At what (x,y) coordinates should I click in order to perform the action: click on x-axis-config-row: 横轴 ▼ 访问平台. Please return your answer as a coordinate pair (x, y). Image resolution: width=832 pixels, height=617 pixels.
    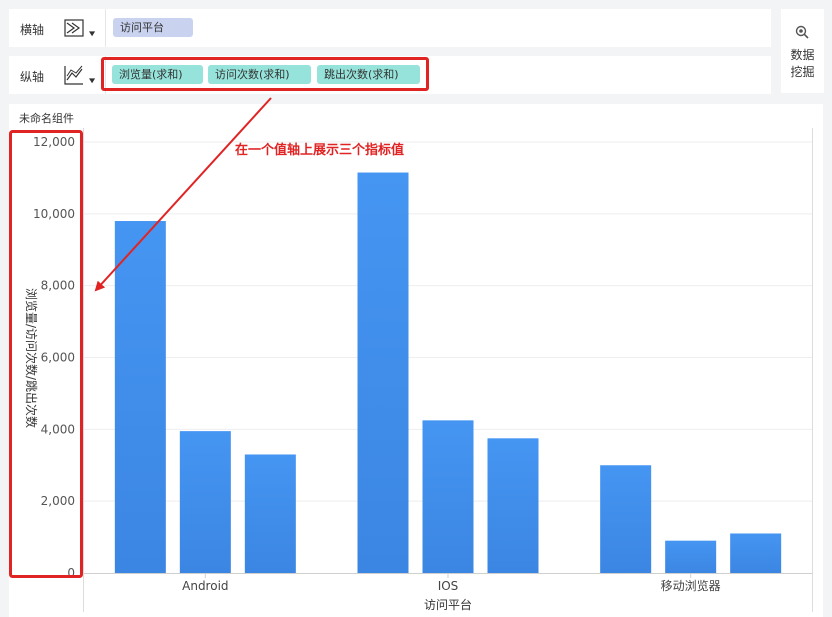
    Looking at the image, I should click on (390, 28).